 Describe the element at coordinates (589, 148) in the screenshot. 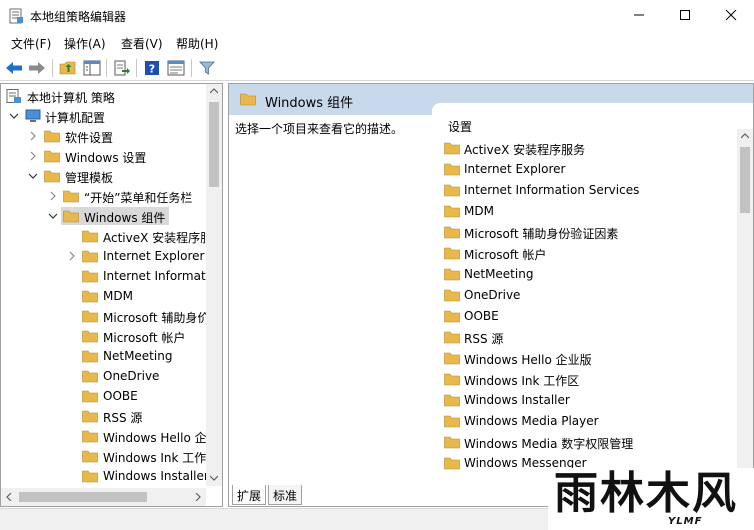

I see `list-item: ActiveX 安装程序服务` at that location.